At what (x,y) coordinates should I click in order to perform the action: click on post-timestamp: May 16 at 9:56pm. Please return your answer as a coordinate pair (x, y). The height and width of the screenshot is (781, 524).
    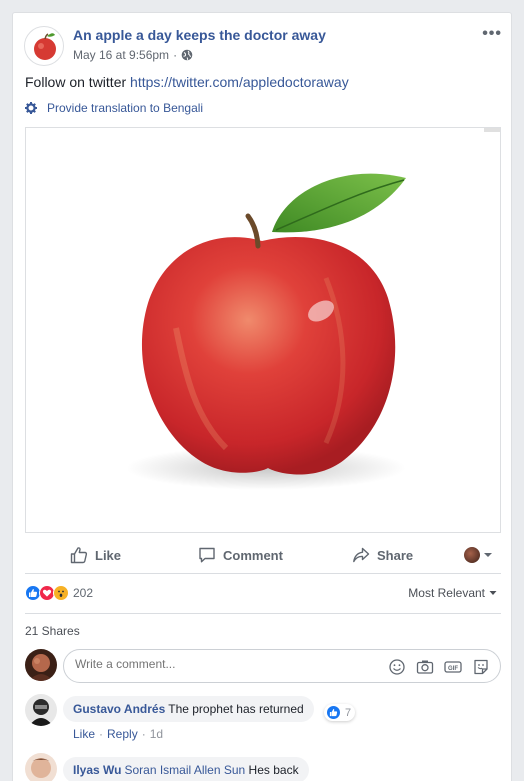
    Looking at the image, I should click on (121, 55).